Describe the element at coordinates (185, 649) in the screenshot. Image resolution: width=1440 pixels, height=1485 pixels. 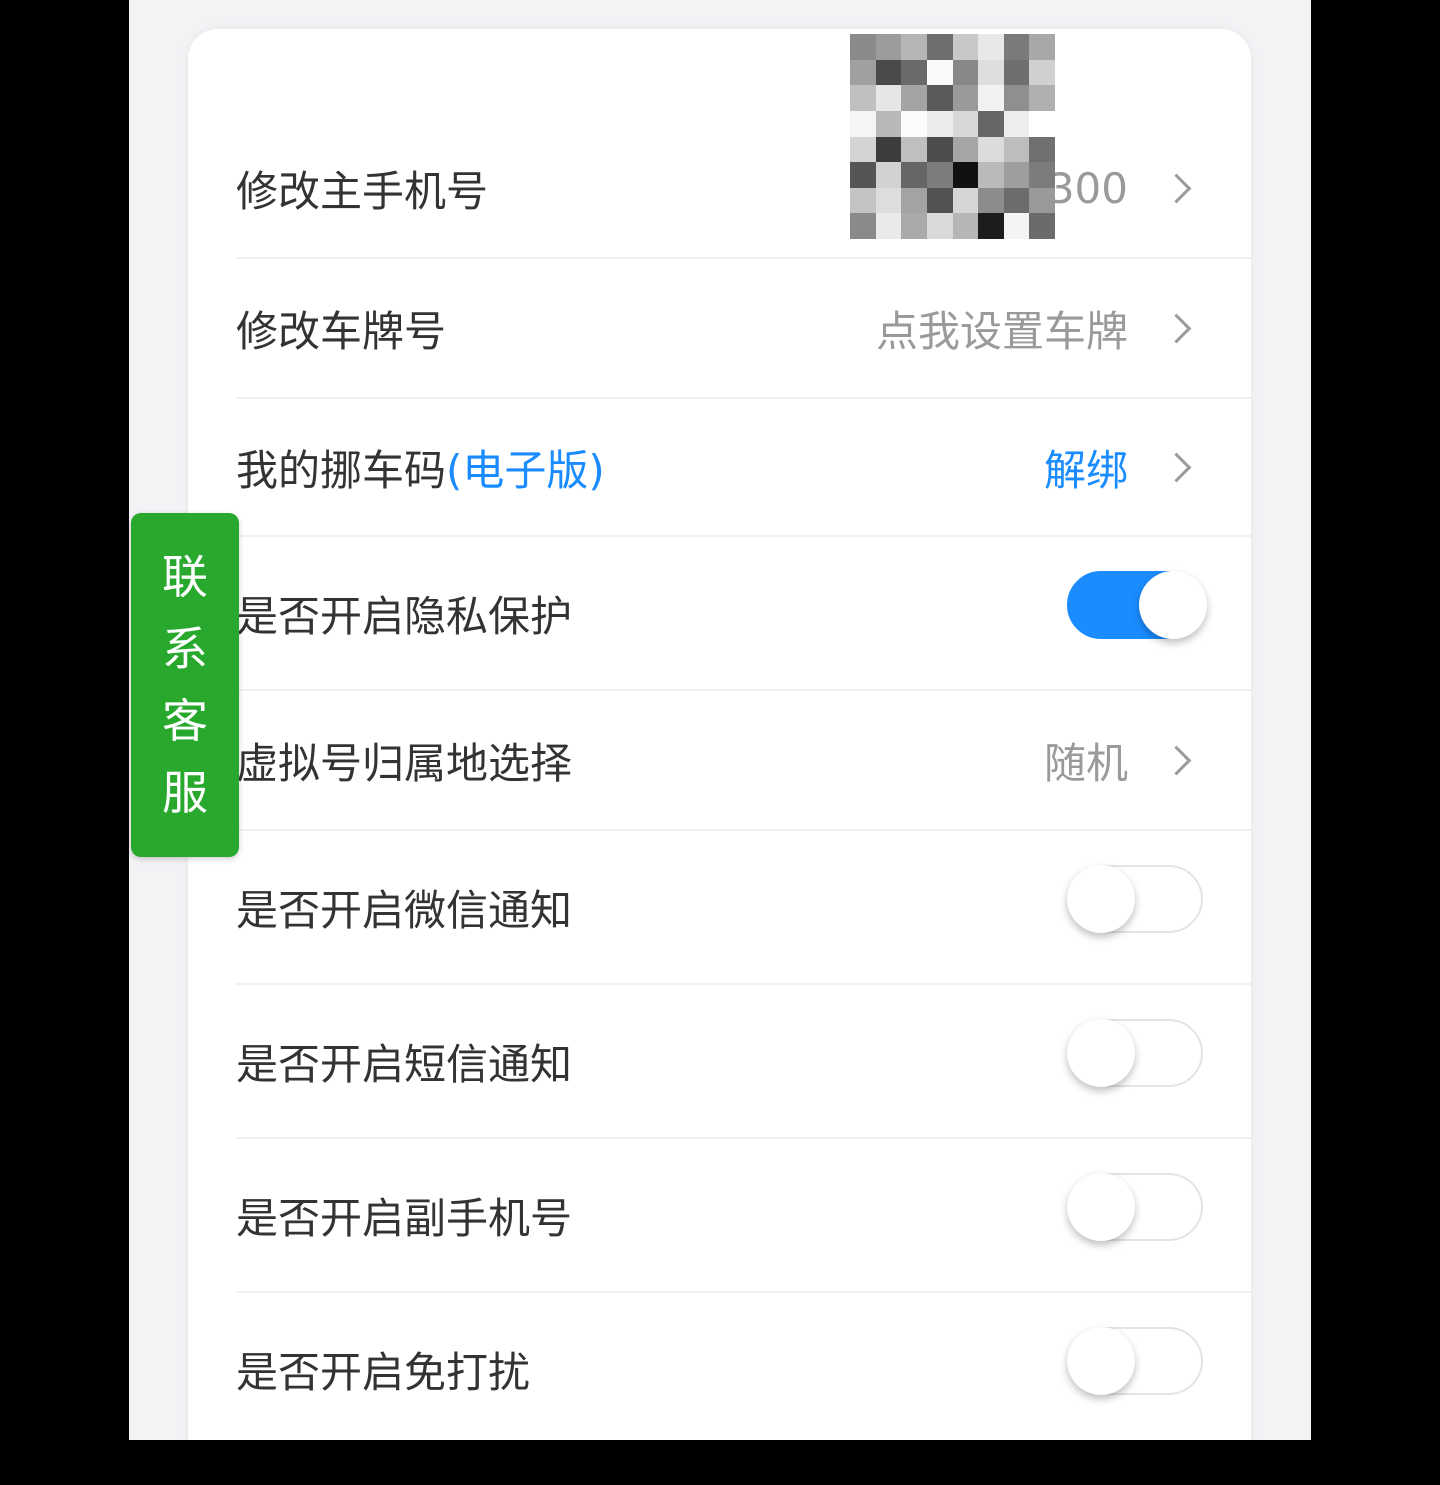
I see `contact-service-char: 系` at that location.